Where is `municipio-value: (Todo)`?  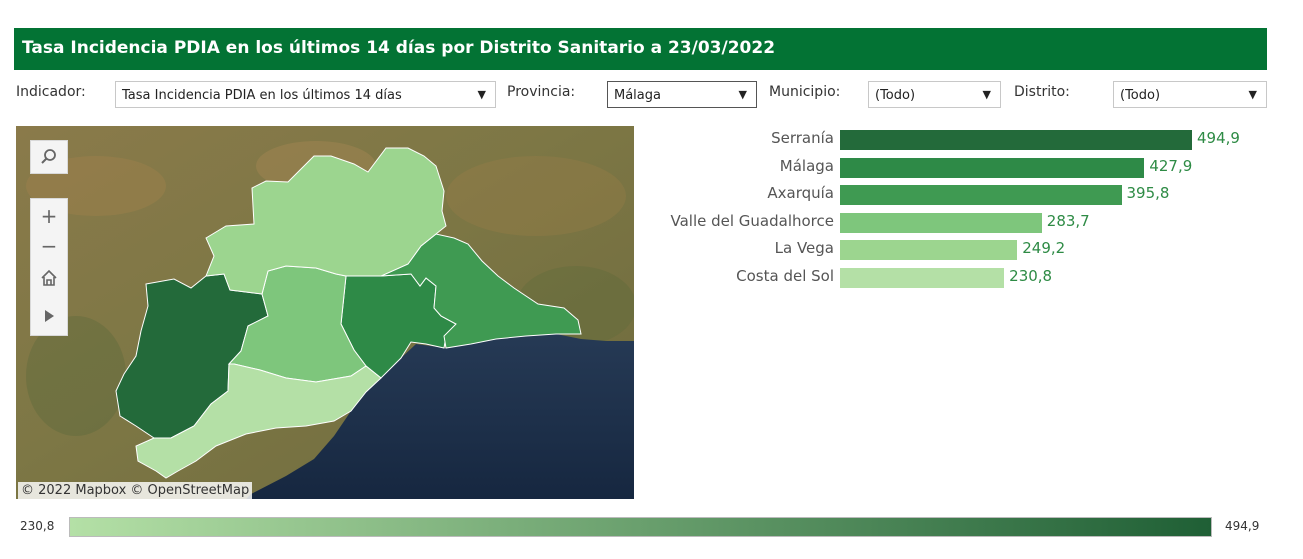
municipio-value: (Todo) is located at coordinates (895, 95).